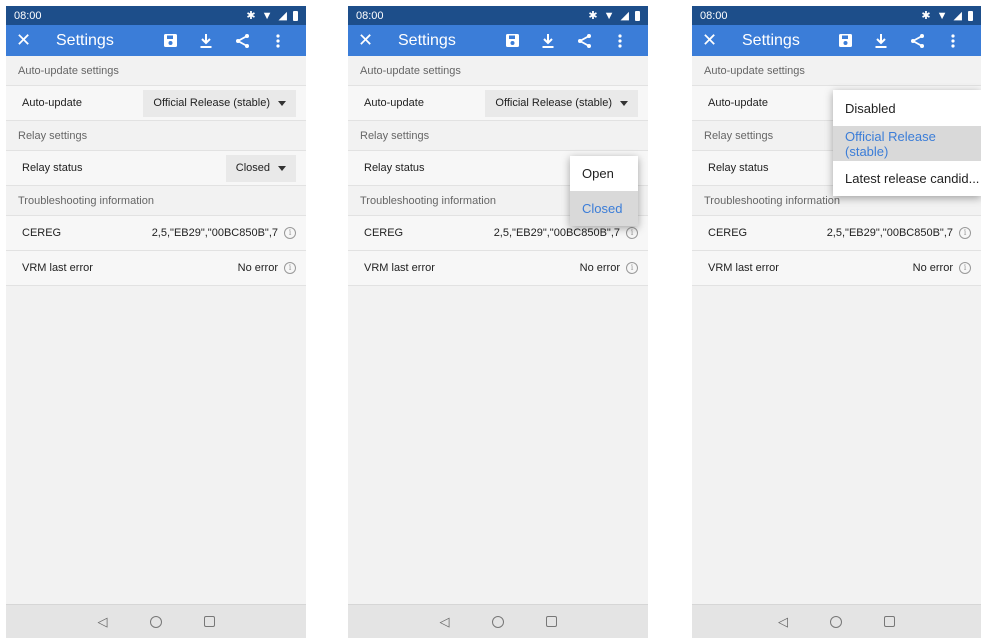  Describe the element at coordinates (498, 136) in the screenshot. I see `section-header-relay: Relay settings` at that location.